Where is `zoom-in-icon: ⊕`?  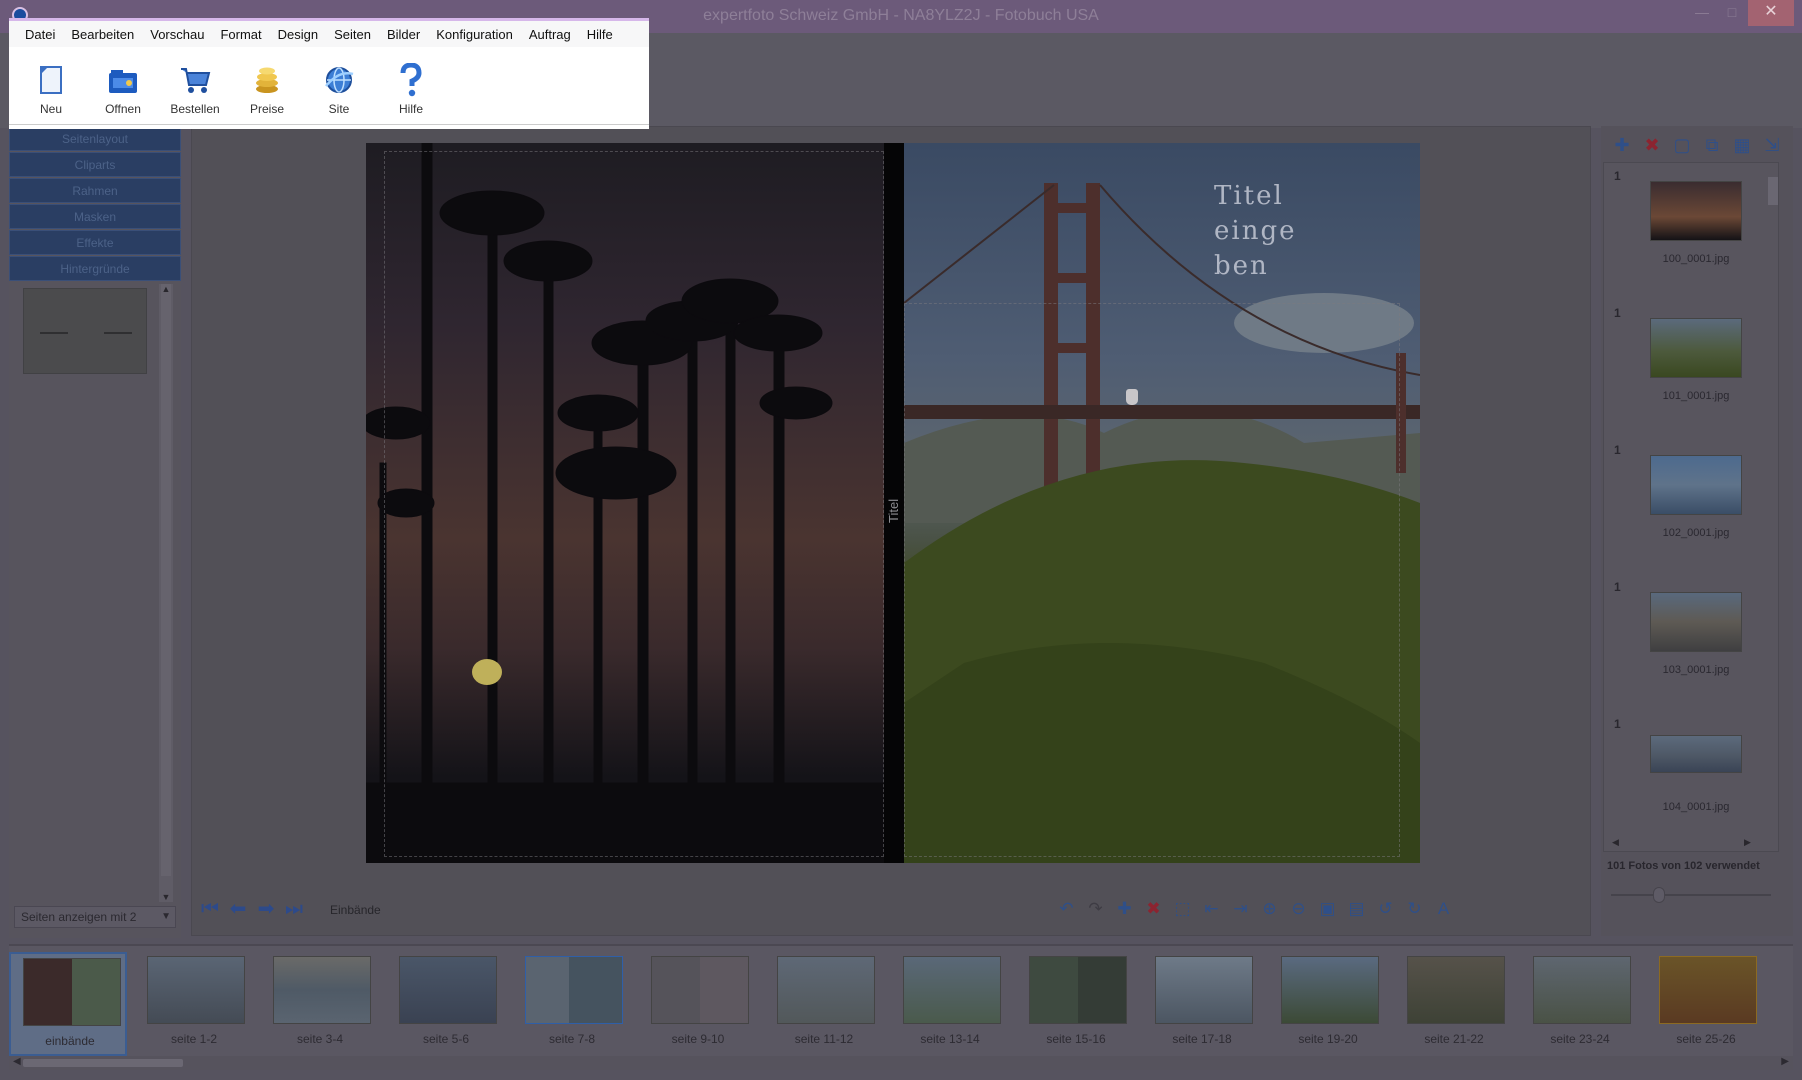 zoom-in-icon: ⊕ is located at coordinates (1269, 909).